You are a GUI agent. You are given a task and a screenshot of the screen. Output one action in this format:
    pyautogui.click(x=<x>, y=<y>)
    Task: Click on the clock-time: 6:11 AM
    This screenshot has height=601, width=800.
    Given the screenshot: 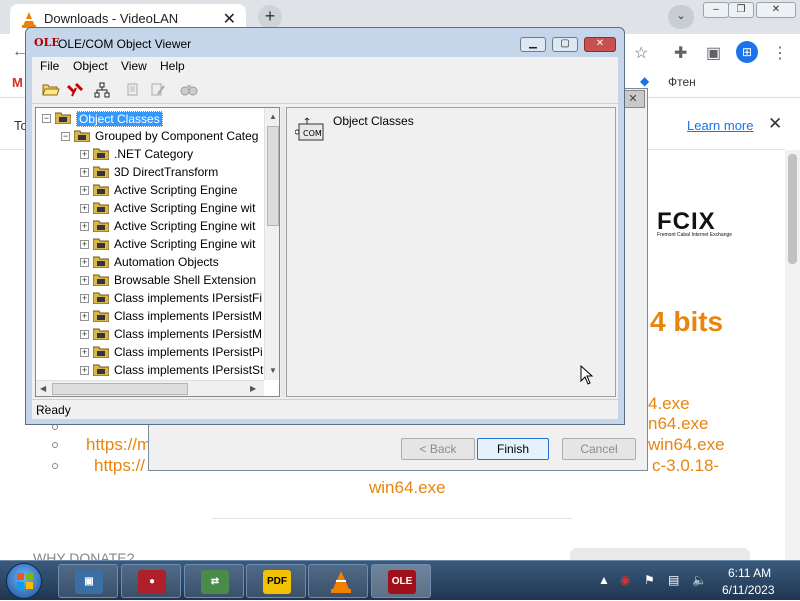 What is the action you would take?
    pyautogui.click(x=749, y=573)
    